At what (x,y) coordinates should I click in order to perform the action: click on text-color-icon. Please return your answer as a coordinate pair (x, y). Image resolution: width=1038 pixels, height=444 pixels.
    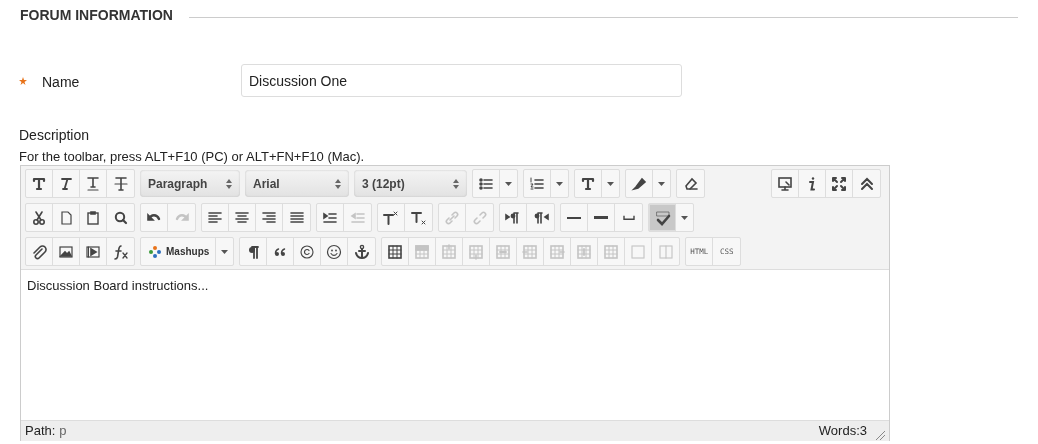
    Looking at the image, I should click on (588, 183).